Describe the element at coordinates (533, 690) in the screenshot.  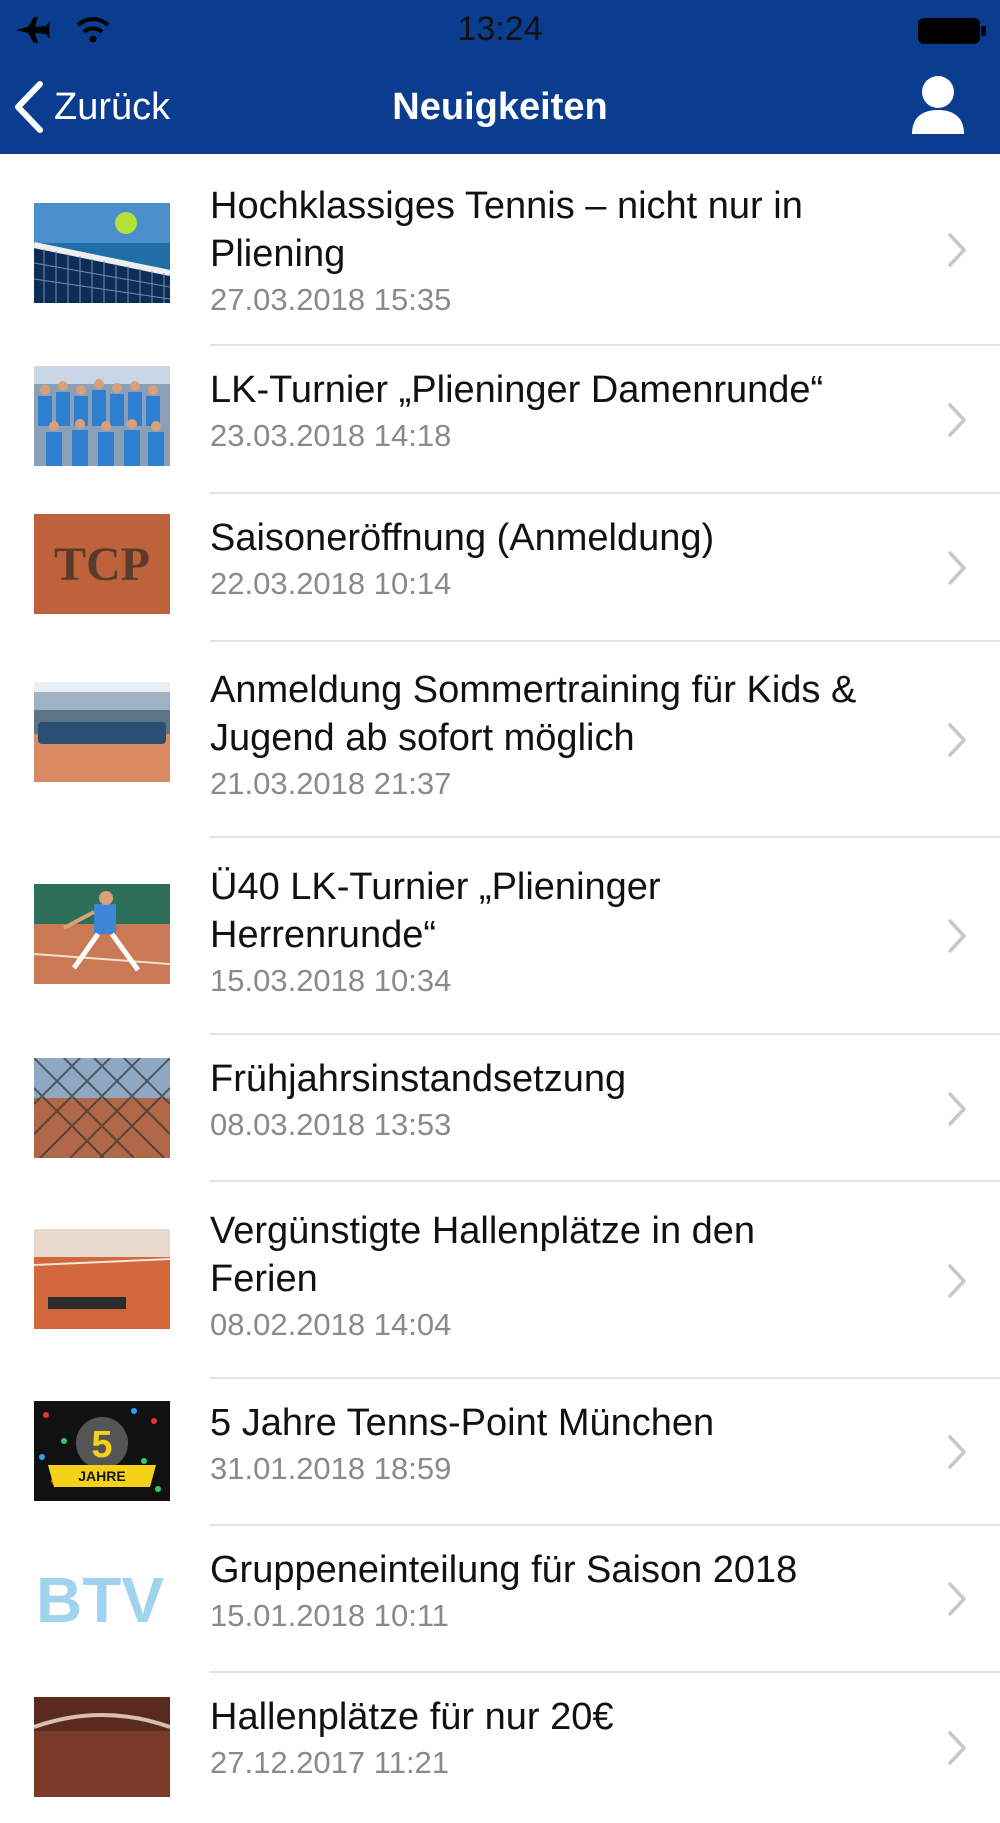
I see `news-title: Anmeldung Sommertraining für Kids &` at that location.